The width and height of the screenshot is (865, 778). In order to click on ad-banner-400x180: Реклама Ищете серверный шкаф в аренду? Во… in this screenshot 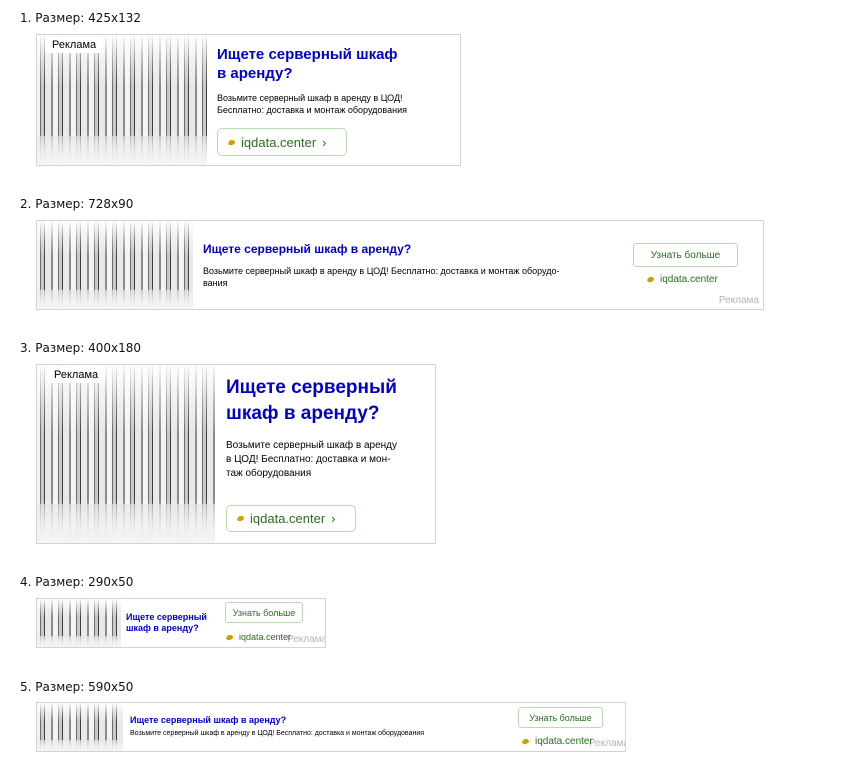, I will do `click(236, 454)`.